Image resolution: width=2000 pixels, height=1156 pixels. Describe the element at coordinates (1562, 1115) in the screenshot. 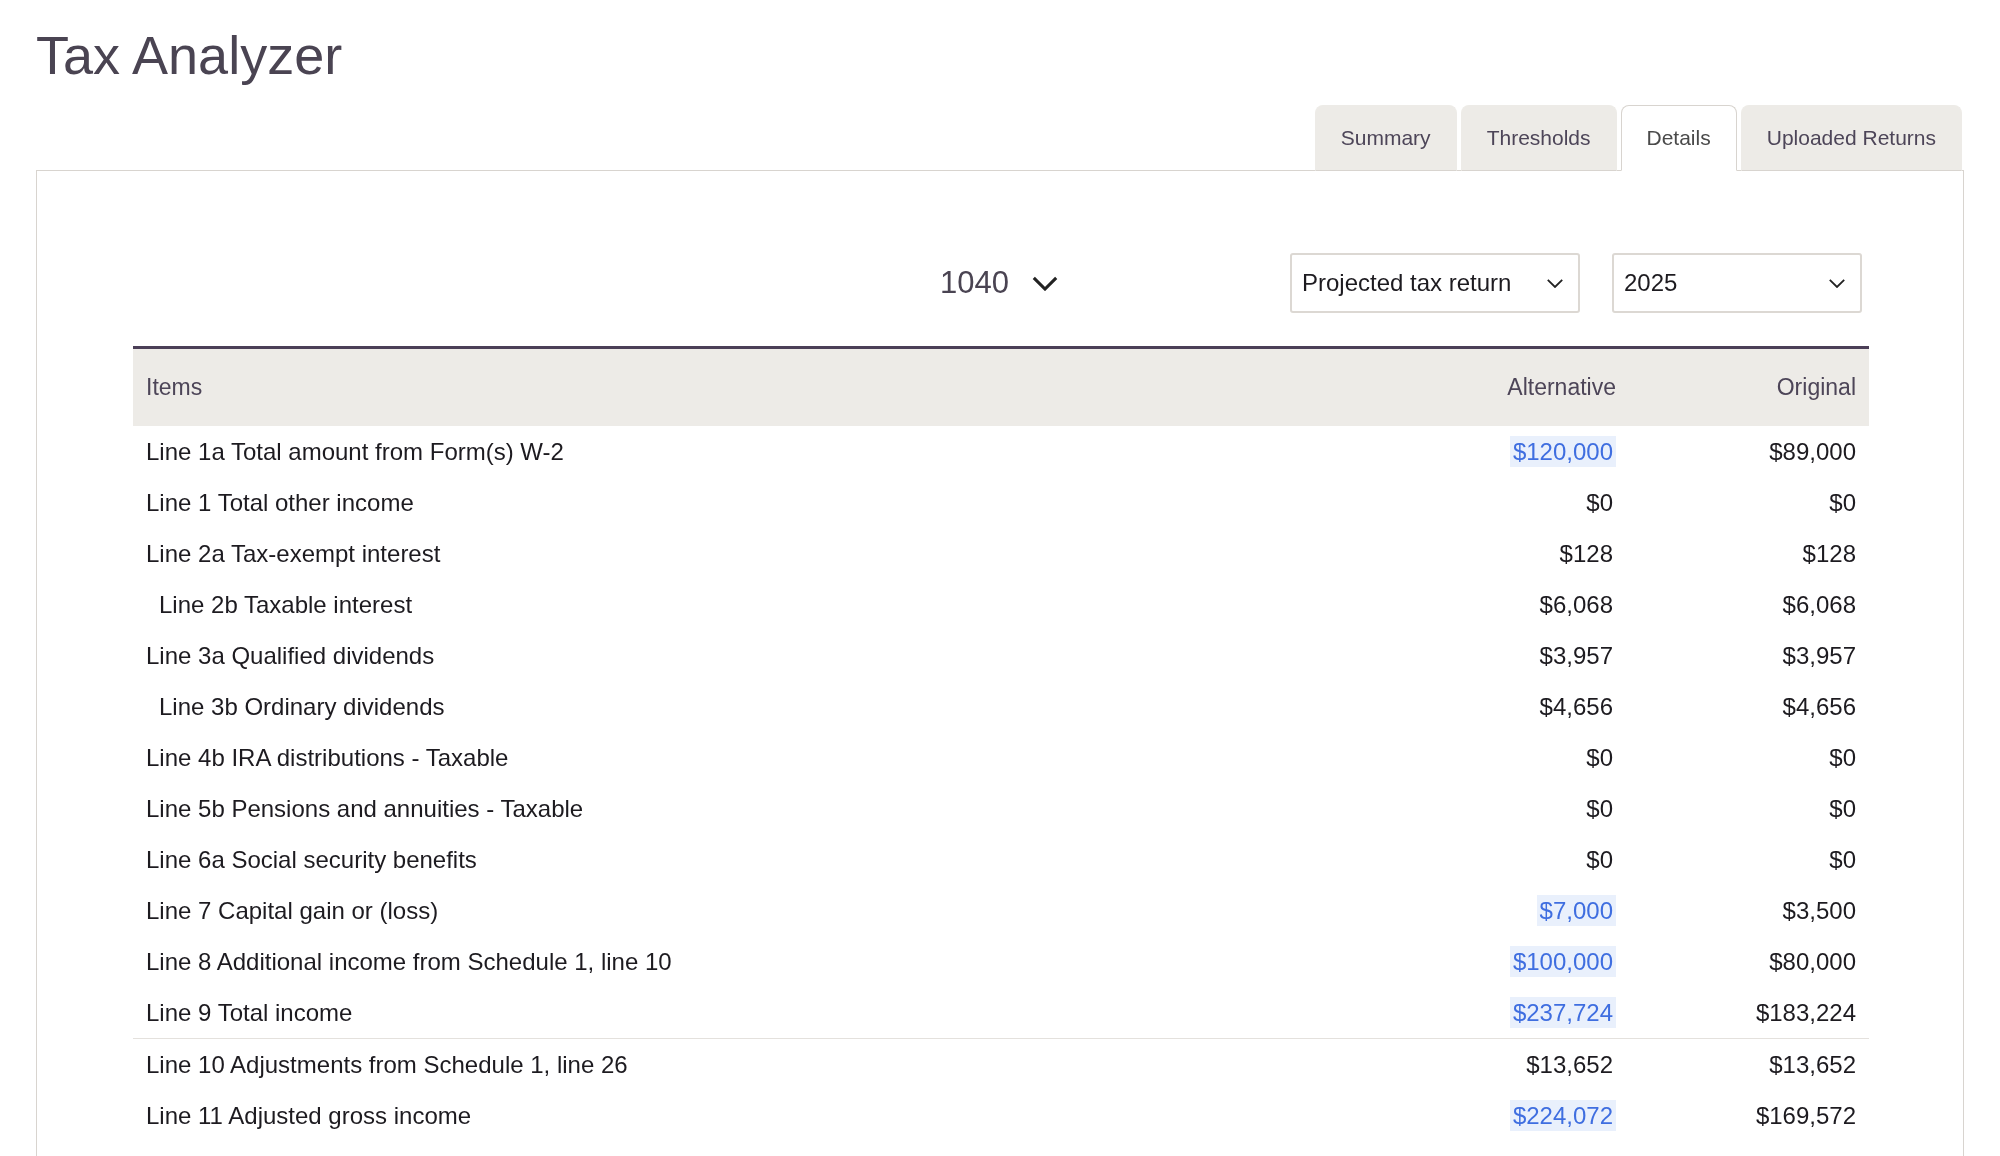

I see `alternative-value: $224,072` at that location.